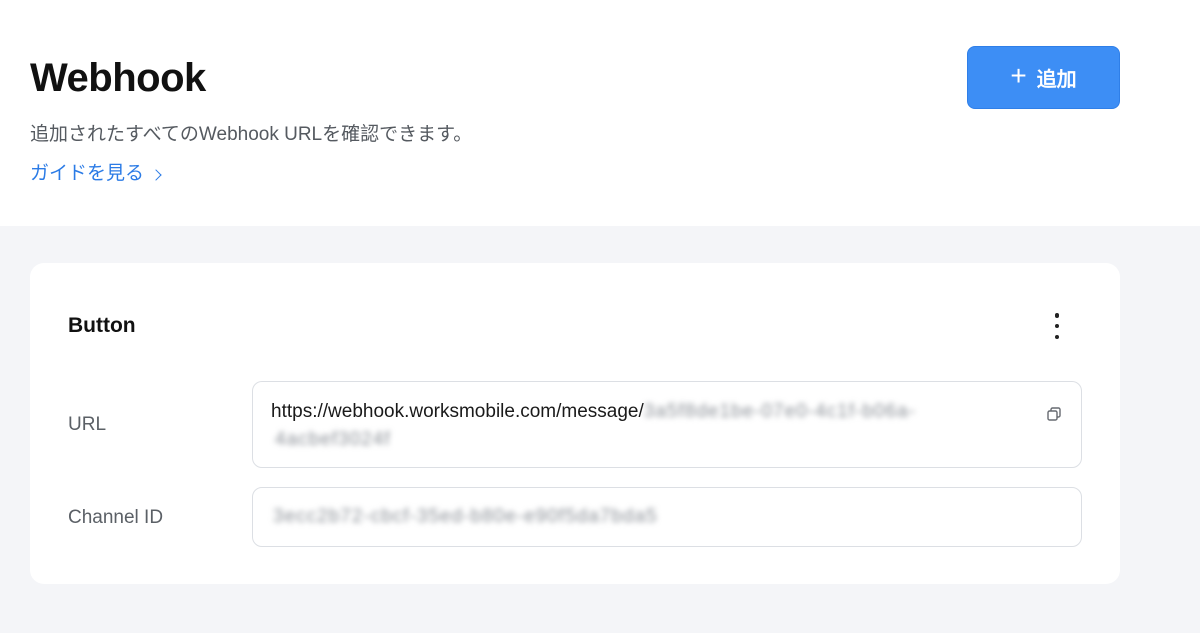 The image size is (1200, 633). Describe the element at coordinates (87, 173) in the screenshot. I see `guide-link-label: ガイドを見る` at that location.